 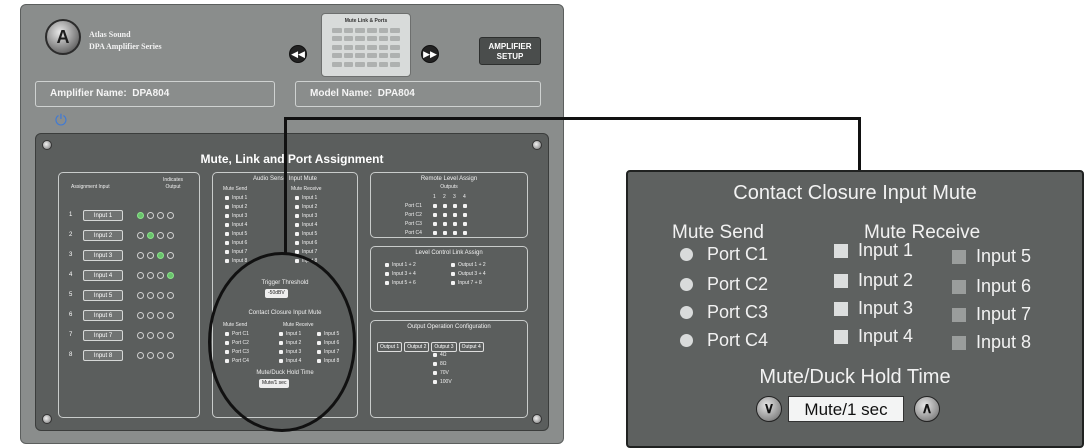 I want to click on input-assign-button: Input 3, so click(x=103, y=255).